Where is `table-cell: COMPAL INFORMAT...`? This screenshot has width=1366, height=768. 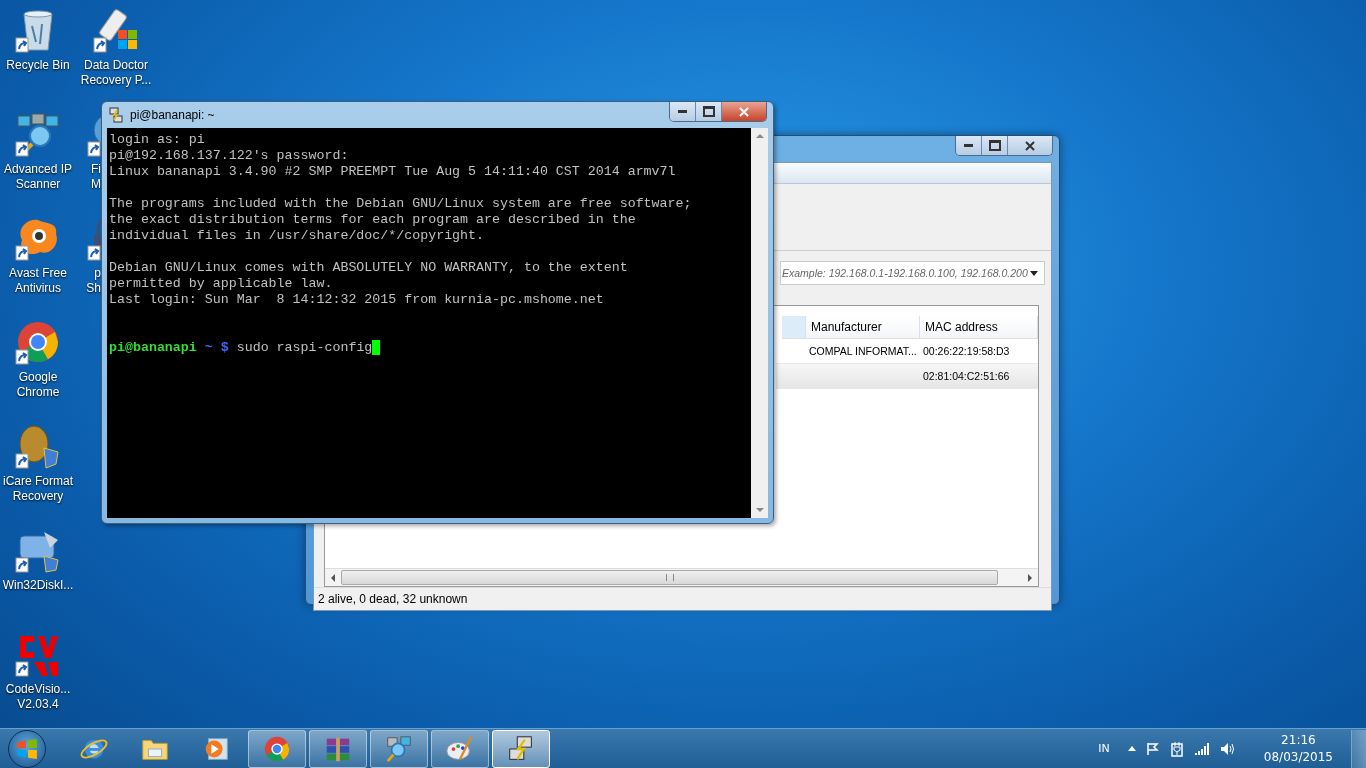 table-cell: COMPAL INFORMAT... is located at coordinates (863, 351).